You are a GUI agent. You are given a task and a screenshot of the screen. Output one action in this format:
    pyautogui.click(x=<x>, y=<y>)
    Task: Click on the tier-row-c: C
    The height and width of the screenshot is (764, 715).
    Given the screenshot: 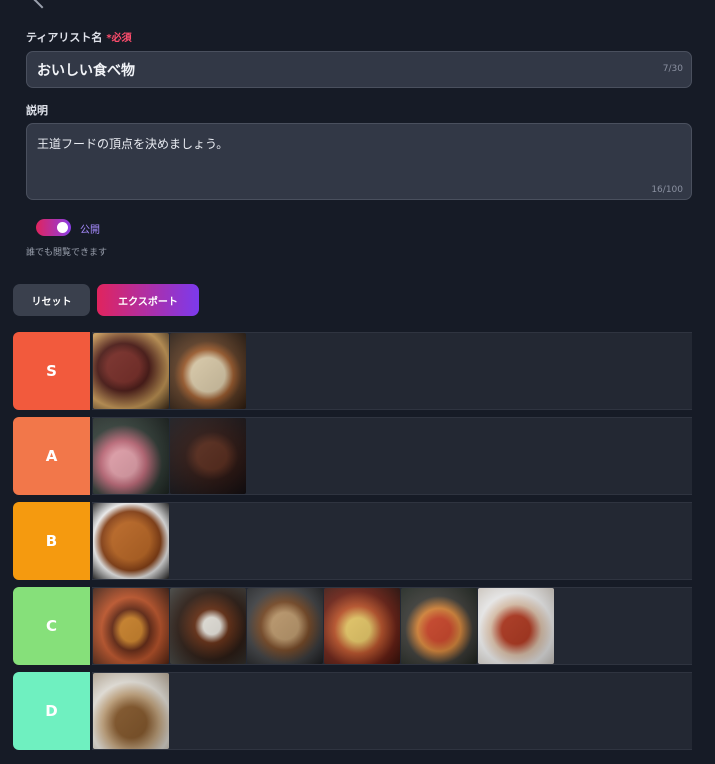 What is the action you would take?
    pyautogui.click(x=352, y=626)
    